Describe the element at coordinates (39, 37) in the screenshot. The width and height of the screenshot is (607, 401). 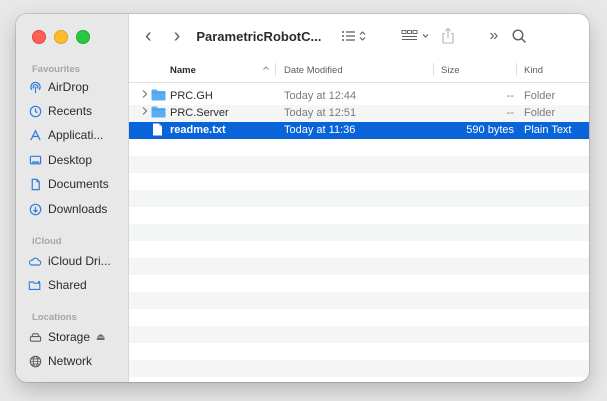
I see `close-button` at that location.